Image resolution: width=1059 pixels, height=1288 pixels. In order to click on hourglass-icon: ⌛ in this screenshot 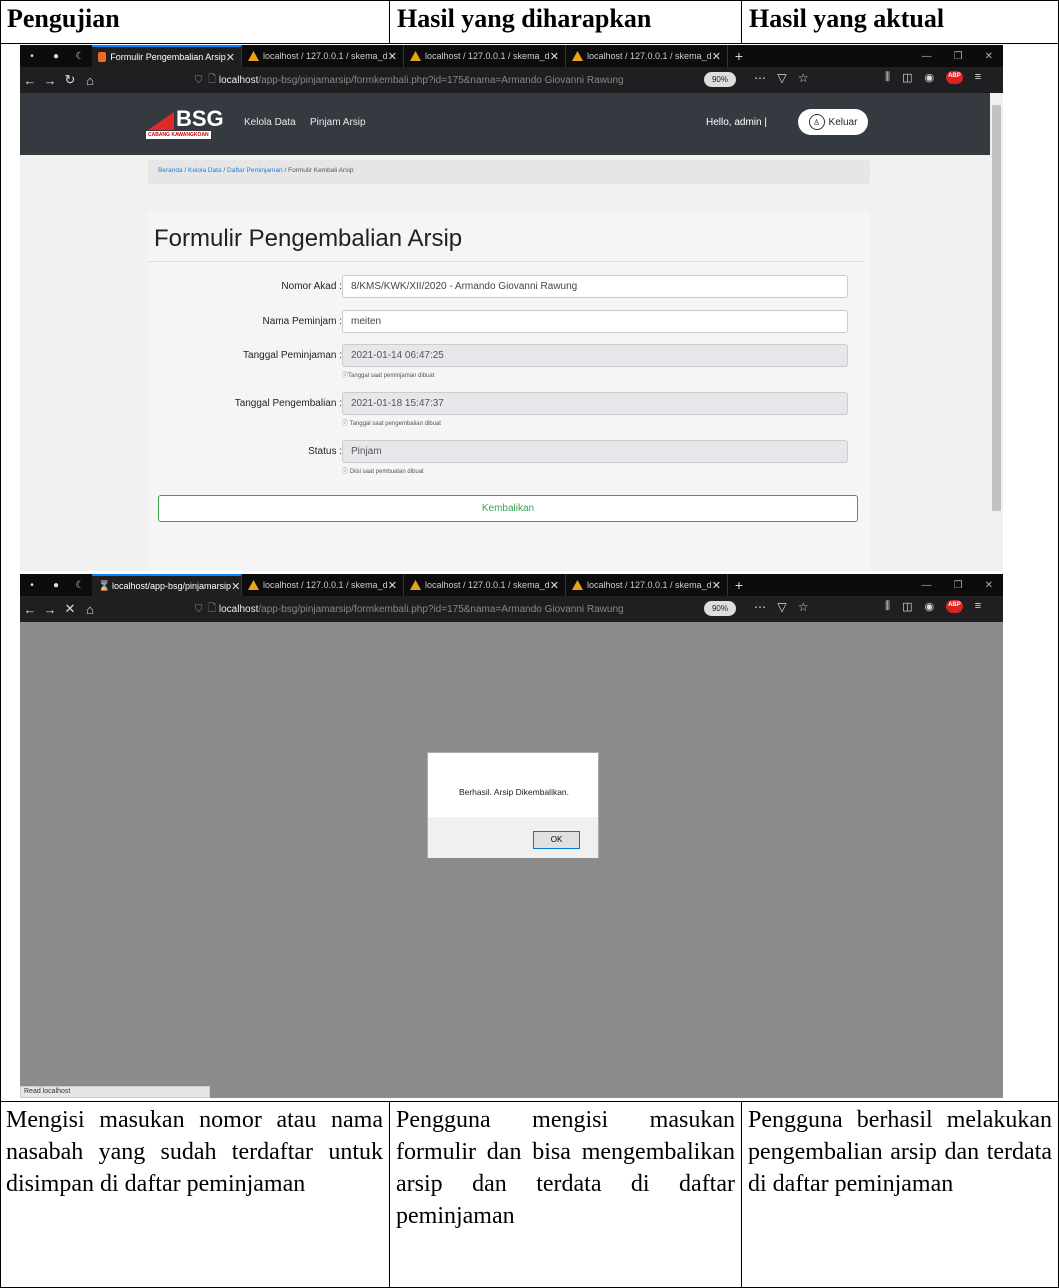, I will do `click(104, 586)`.